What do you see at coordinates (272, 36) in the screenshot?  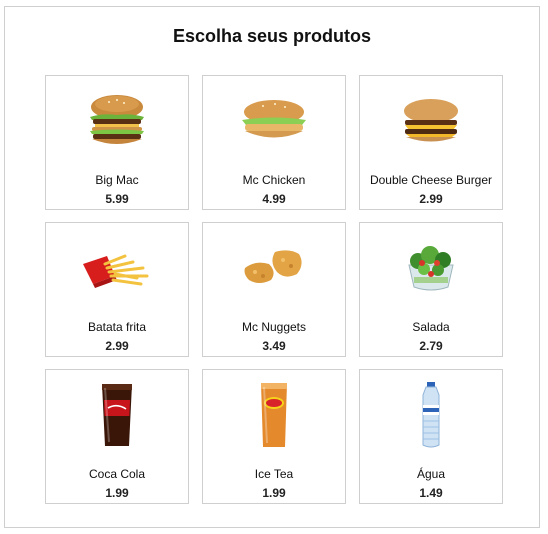 I see `page-title: Escolha seus produtos` at bounding box center [272, 36].